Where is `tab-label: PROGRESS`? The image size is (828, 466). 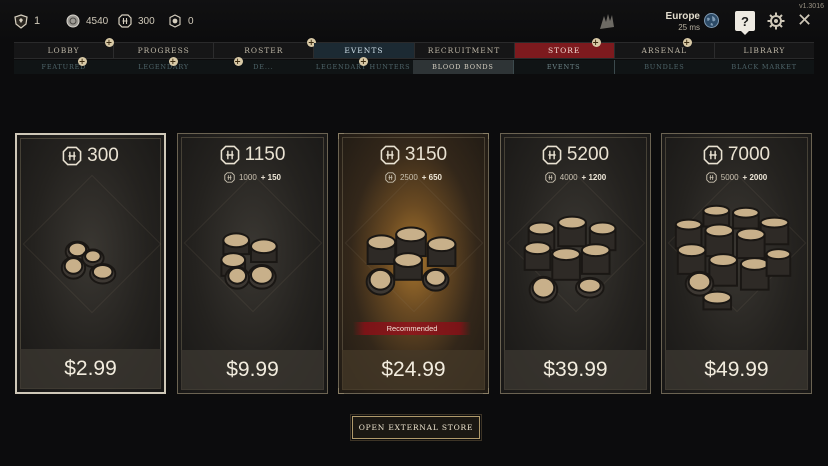
tab-label: PROGRESS is located at coordinates (163, 50).